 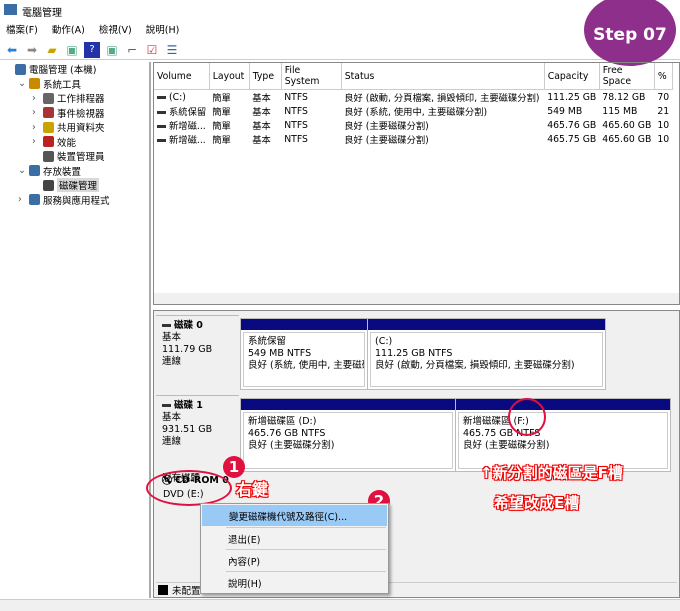 What do you see at coordinates (627, 125) in the screenshot?
I see `cell: 465.60 GB` at bounding box center [627, 125].